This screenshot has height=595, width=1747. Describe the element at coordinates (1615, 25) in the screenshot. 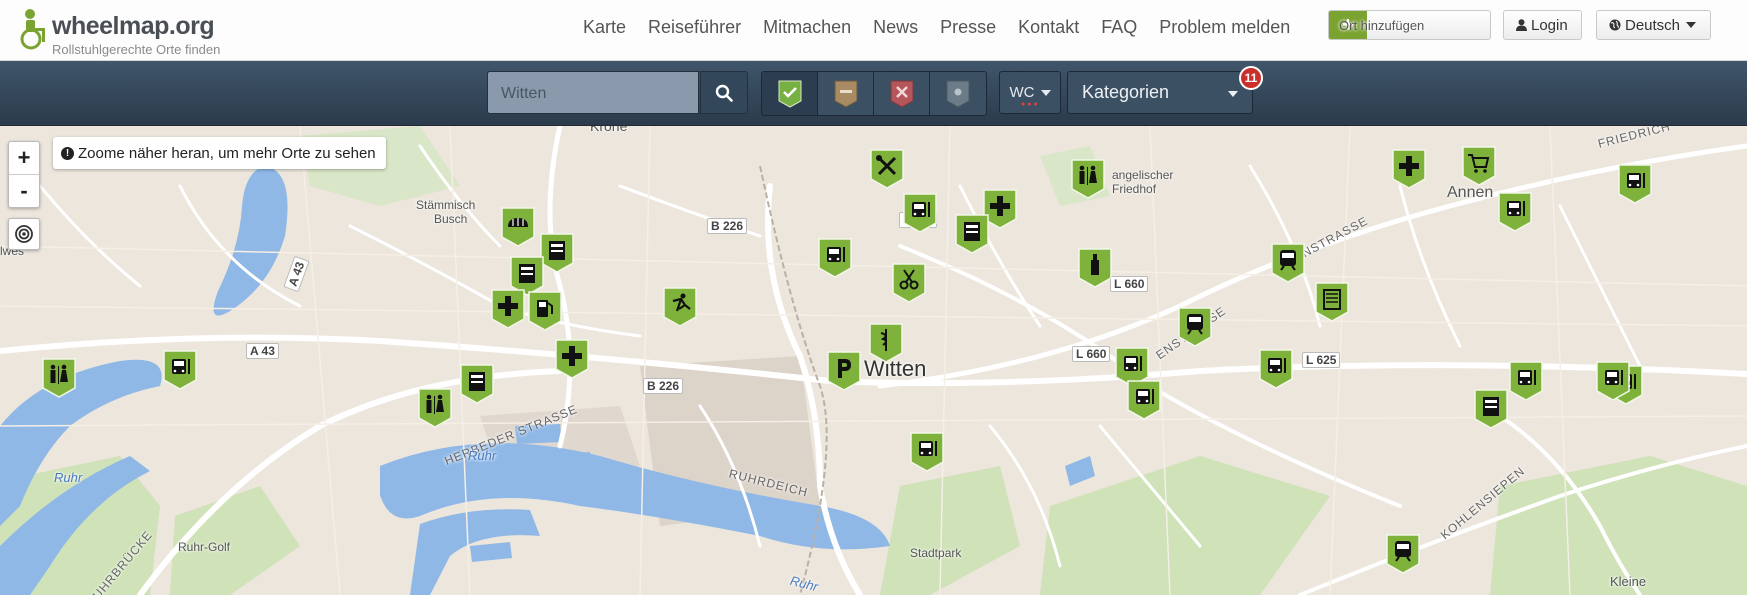

I see `globe-icon` at that location.